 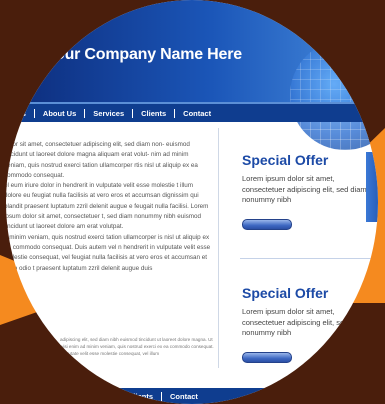 What do you see at coordinates (148, 54) in the screenshot?
I see `company-name: our Company Name Here` at bounding box center [148, 54].